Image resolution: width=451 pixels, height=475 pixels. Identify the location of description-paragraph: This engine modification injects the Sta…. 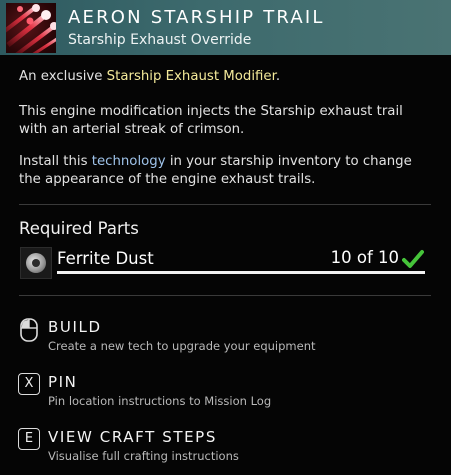
(211, 120).